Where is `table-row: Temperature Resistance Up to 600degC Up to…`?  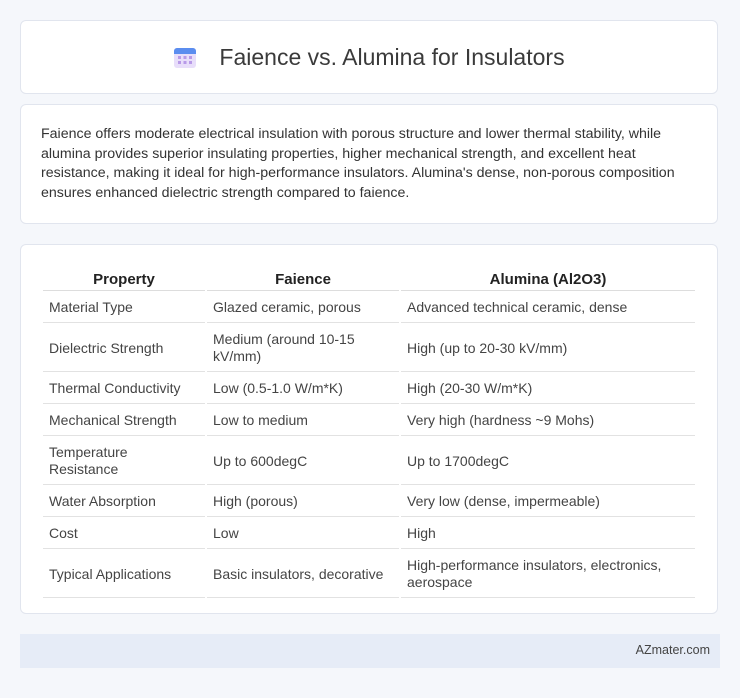
table-row: Temperature Resistance Up to 600degC Up to… is located at coordinates (369, 461).